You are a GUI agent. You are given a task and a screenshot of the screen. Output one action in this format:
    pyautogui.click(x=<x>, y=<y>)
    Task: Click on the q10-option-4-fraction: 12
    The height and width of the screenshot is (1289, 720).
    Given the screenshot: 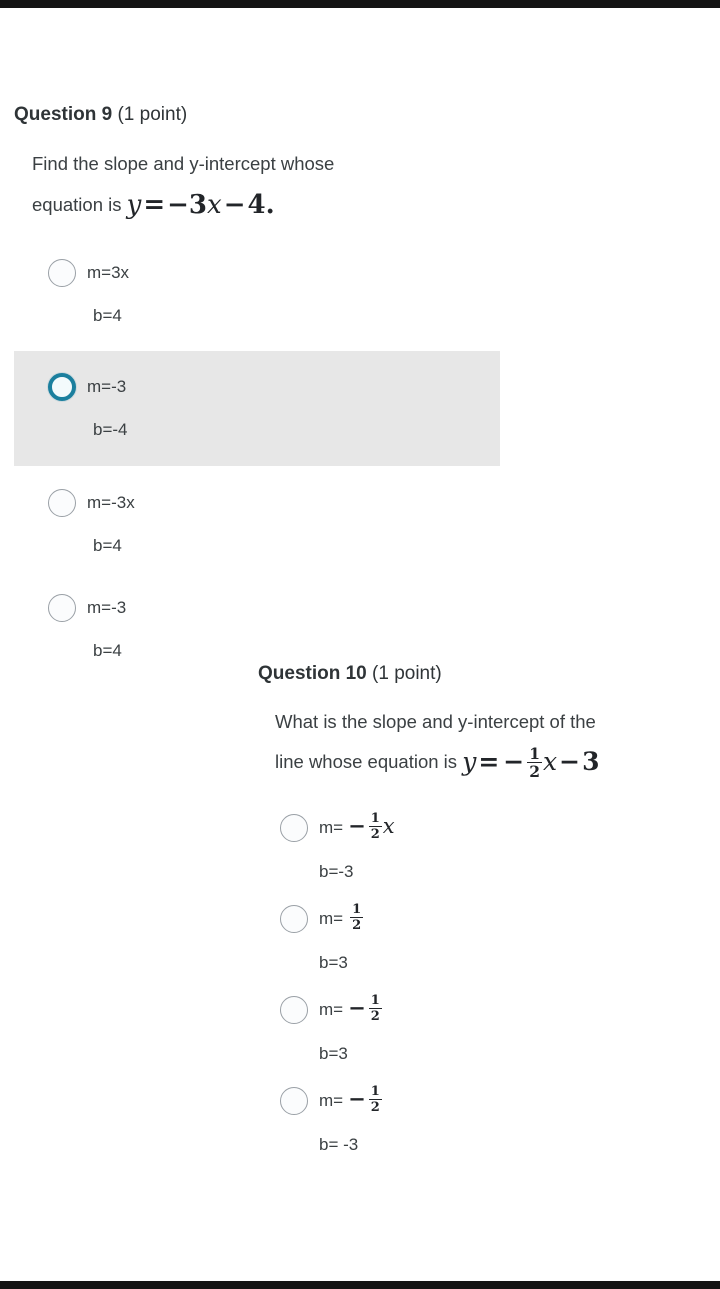 What is the action you would take?
    pyautogui.click(x=375, y=1100)
    